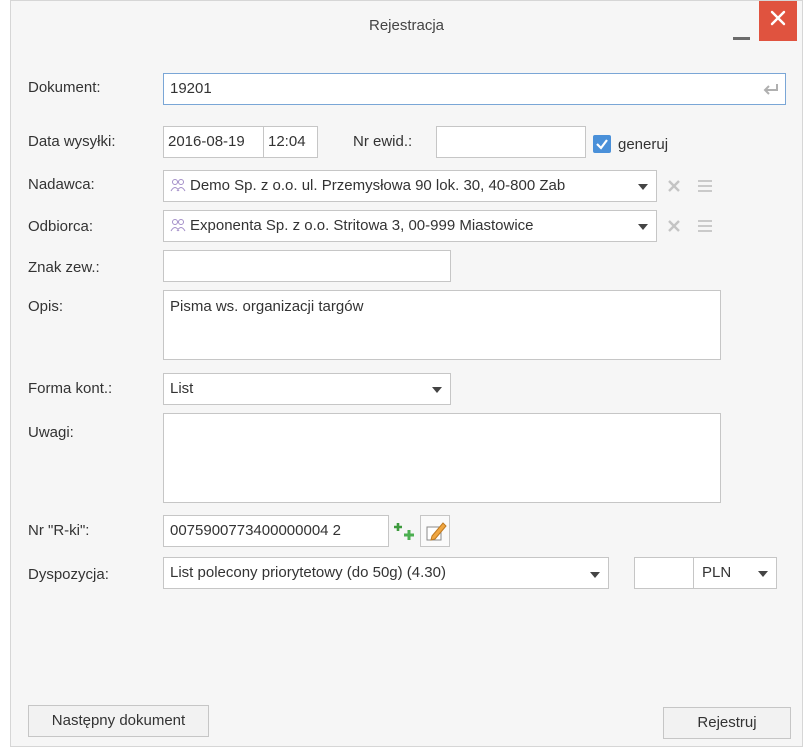 The height and width of the screenshot is (747, 803). I want to click on close-button, so click(778, 21).